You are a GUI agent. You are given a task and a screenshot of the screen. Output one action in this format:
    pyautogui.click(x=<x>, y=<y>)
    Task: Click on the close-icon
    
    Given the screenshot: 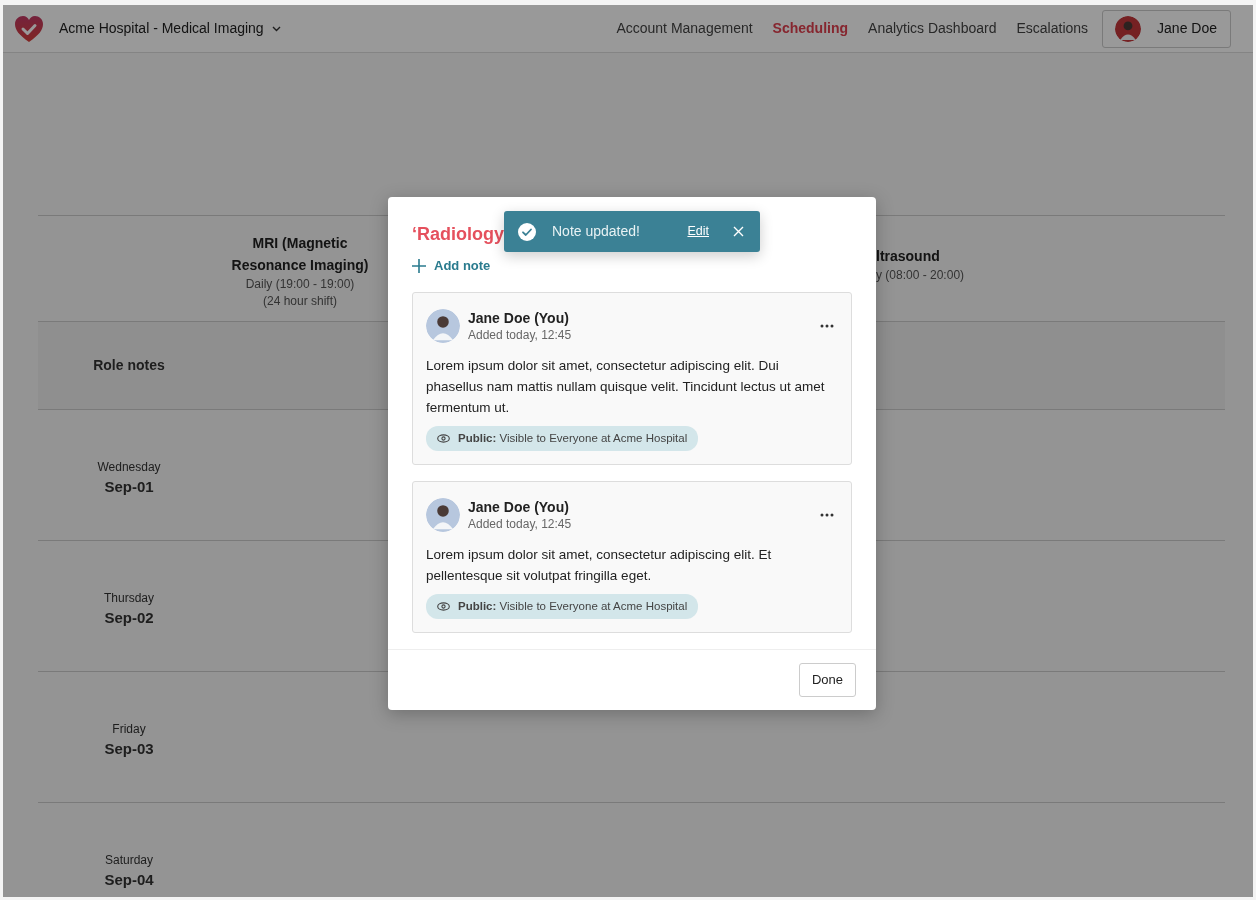 What is the action you would take?
    pyautogui.click(x=738, y=231)
    